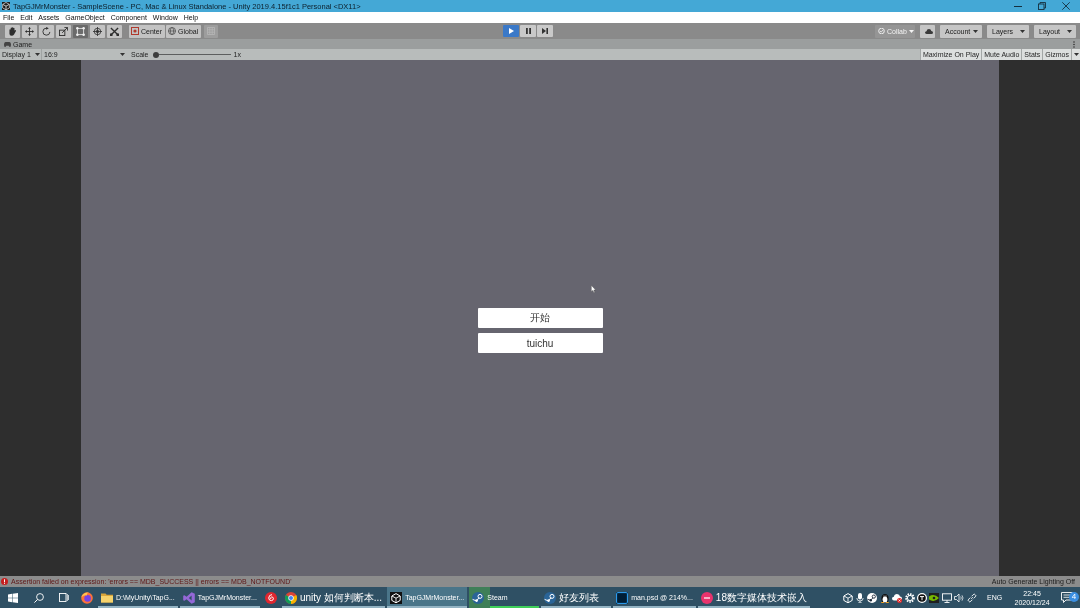 The height and width of the screenshot is (608, 1080). I want to click on menu-button: 开始, so click(540, 318).